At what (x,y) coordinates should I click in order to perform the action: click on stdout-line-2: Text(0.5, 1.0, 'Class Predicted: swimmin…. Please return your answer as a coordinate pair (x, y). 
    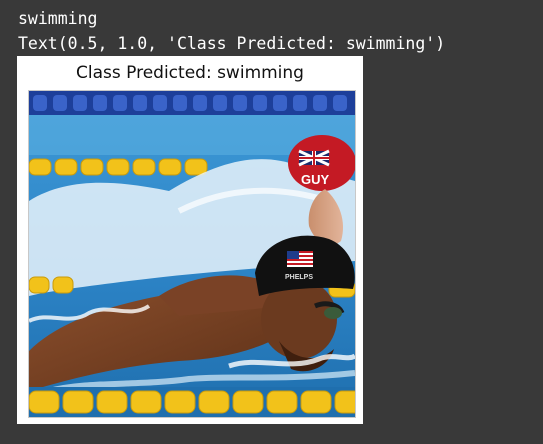
    Looking at the image, I should click on (232, 43).